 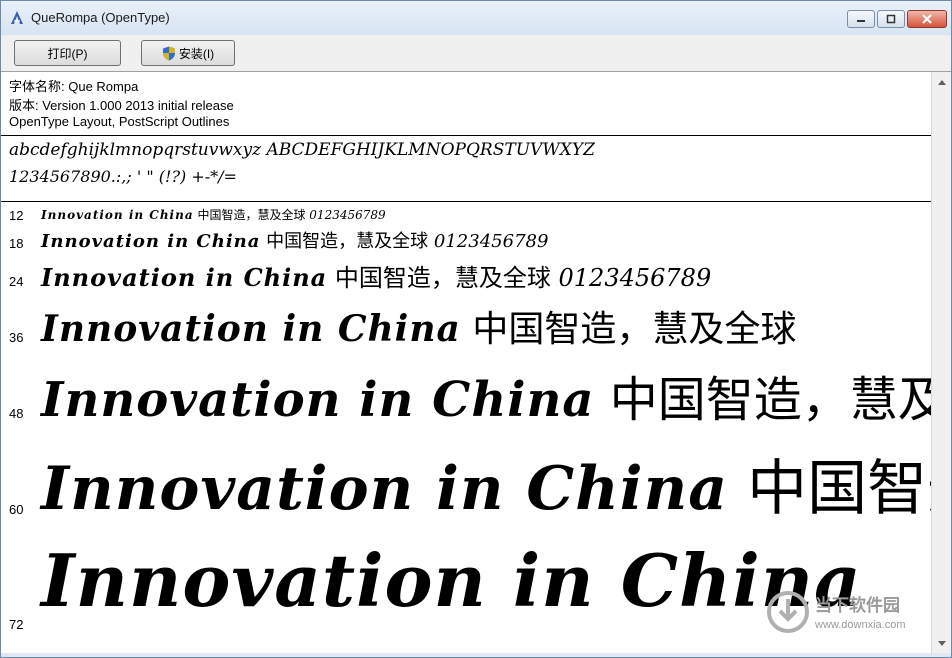 I want to click on maximize-button, so click(x=891, y=19).